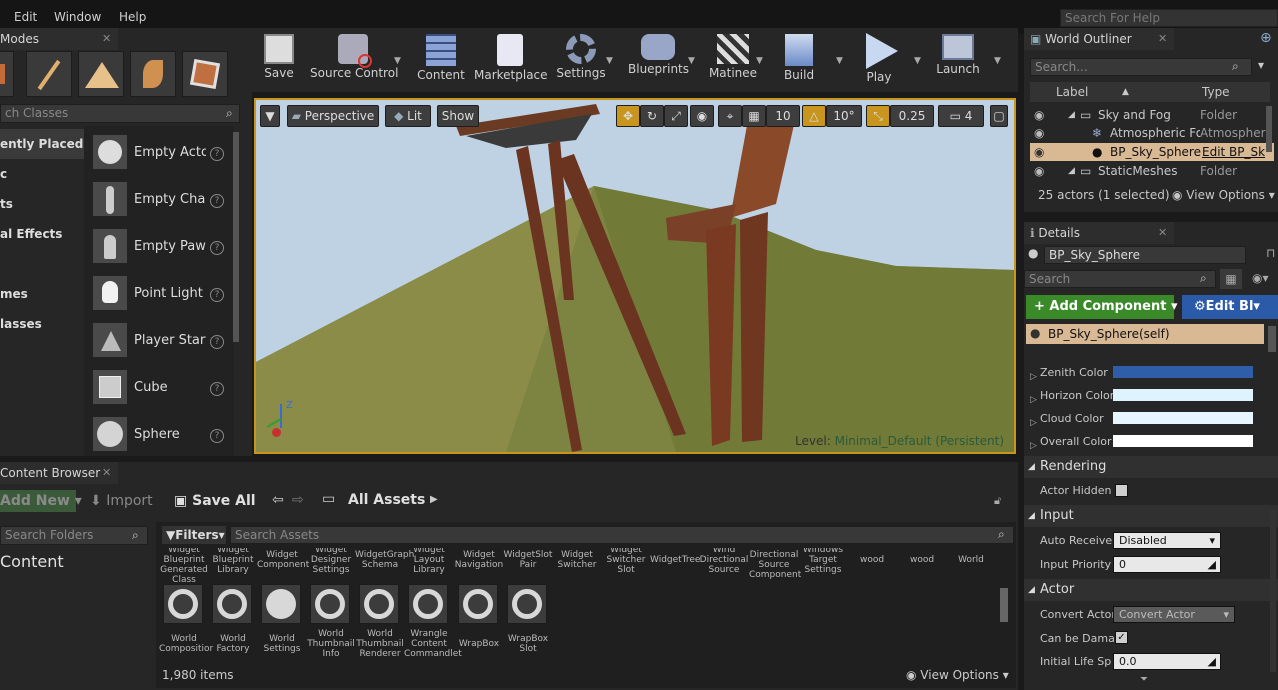 Image resolution: width=1278 pixels, height=690 pixels. I want to click on overall-color-swatch, so click(1183, 441).